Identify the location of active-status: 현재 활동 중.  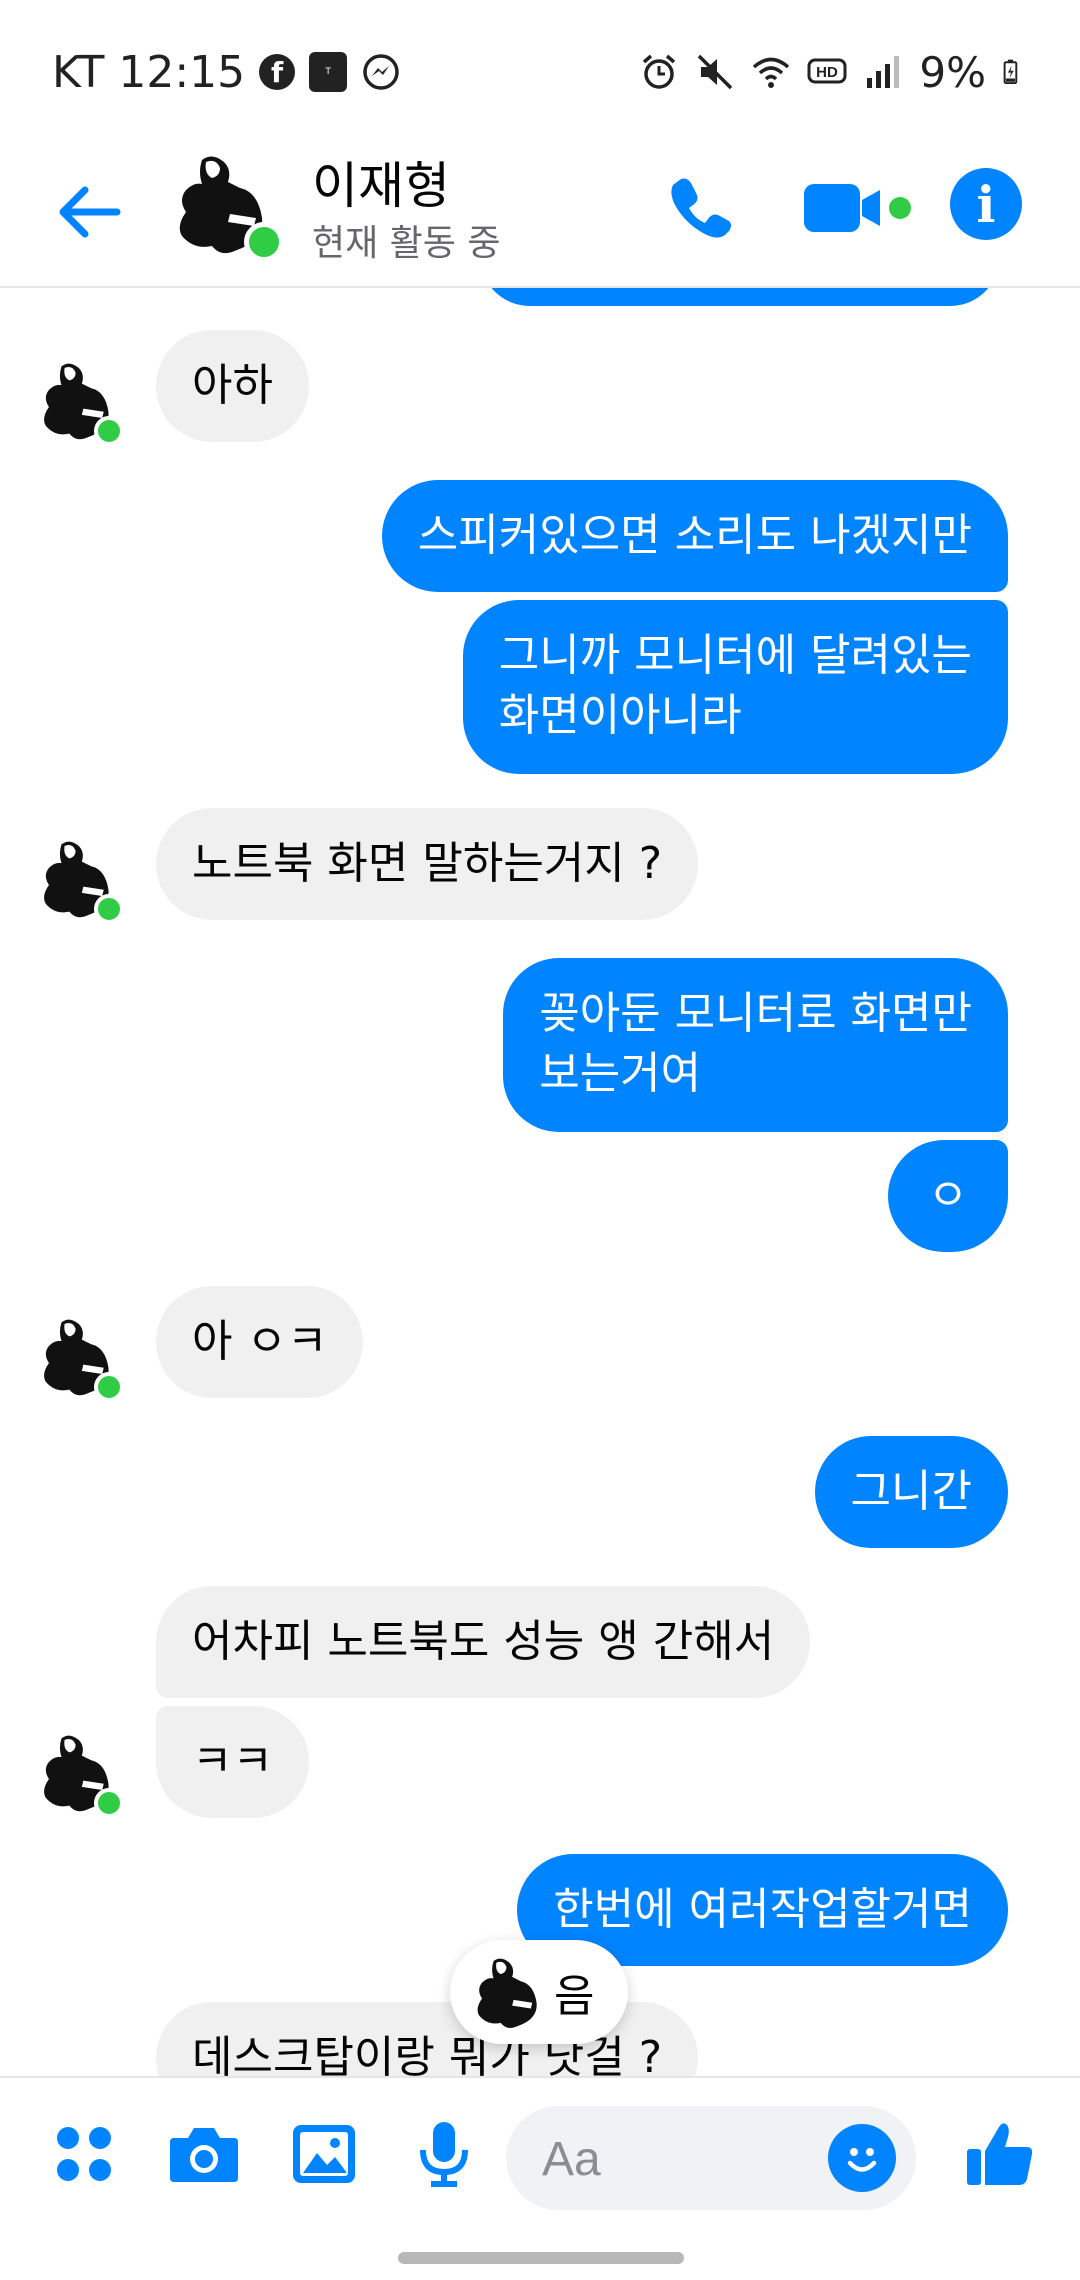
(406, 243).